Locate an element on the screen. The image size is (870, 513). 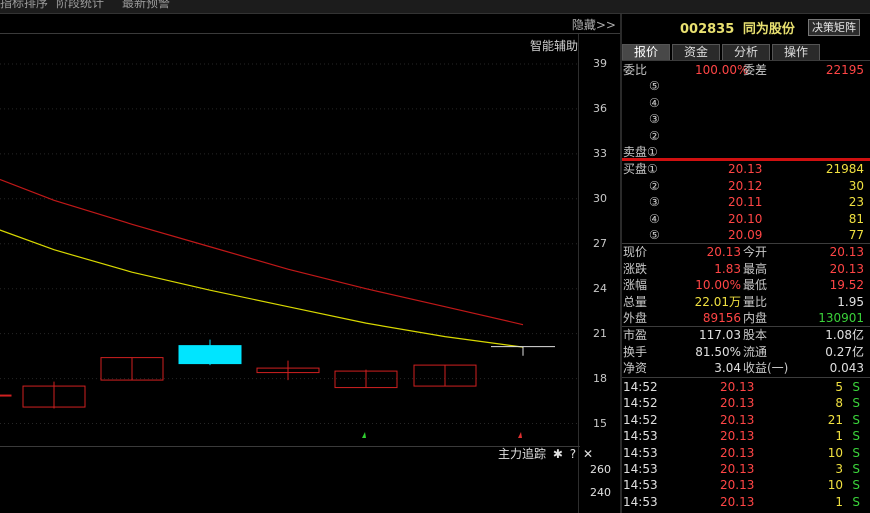
quote-value: 130901 is located at coordinates (841, 318).